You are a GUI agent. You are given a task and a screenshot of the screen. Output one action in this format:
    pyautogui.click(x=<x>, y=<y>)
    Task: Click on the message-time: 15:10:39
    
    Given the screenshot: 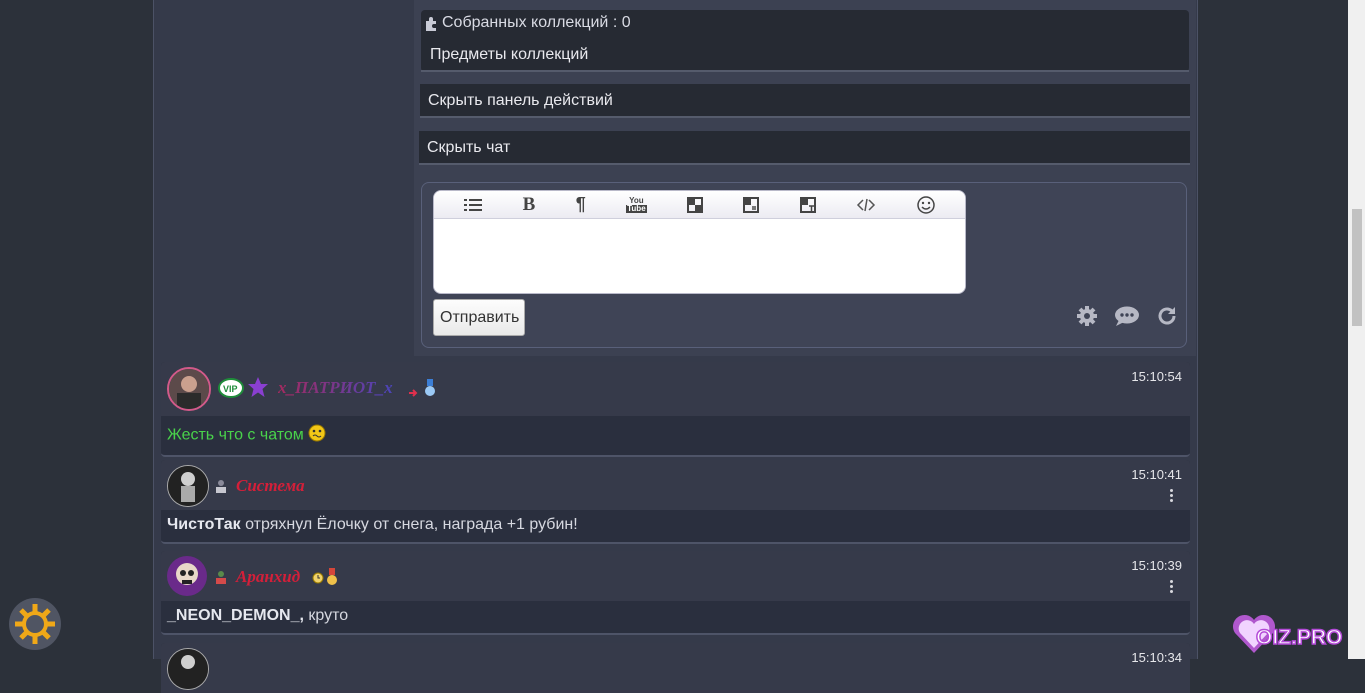 What is the action you would take?
    pyautogui.click(x=1156, y=565)
    